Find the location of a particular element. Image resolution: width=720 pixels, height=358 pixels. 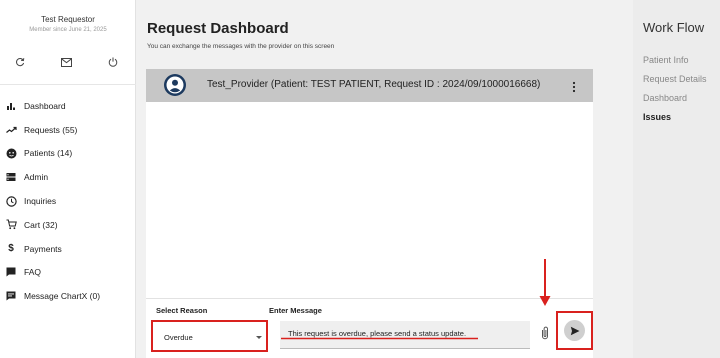

sidebar-item-requests: Requests (55) is located at coordinates (70, 130).